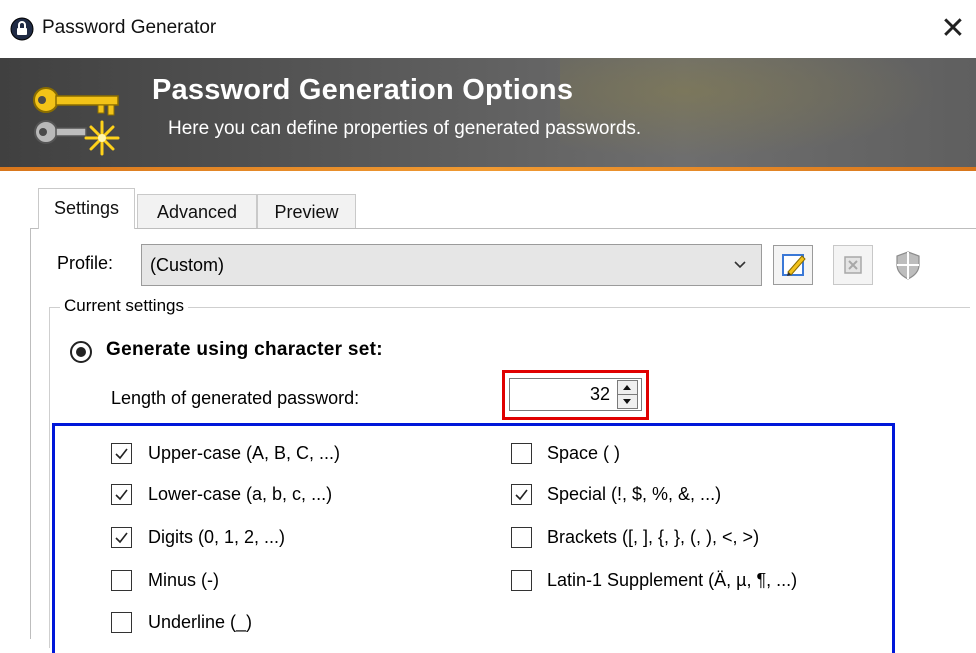 This screenshot has height=653, width=976. I want to click on lowercase-checkbox, so click(121, 494).